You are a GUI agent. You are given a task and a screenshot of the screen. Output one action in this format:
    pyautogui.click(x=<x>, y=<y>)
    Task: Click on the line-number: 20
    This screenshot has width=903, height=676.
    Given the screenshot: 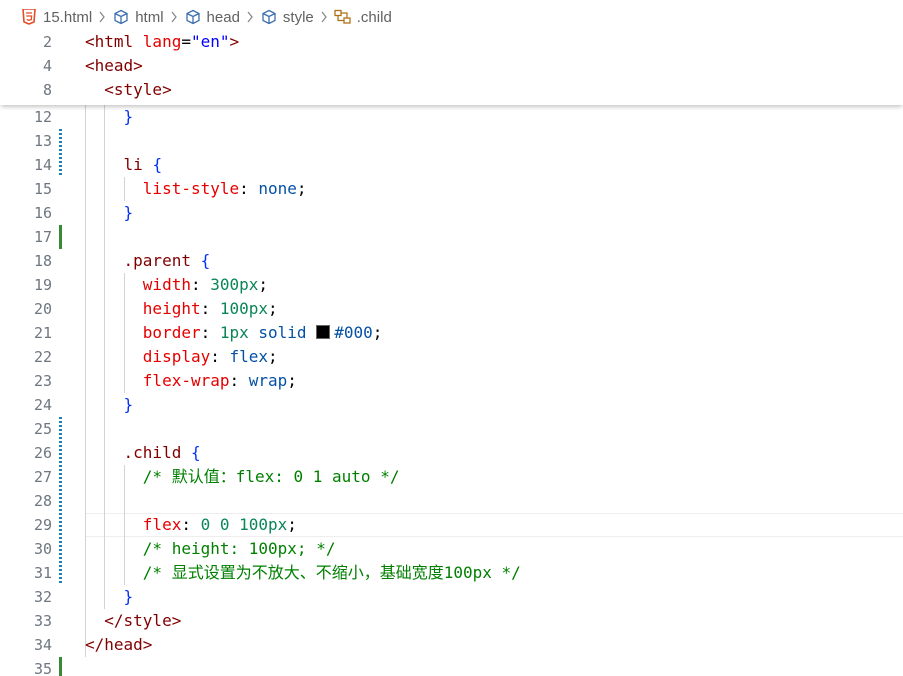 What is the action you would take?
    pyautogui.click(x=42, y=309)
    